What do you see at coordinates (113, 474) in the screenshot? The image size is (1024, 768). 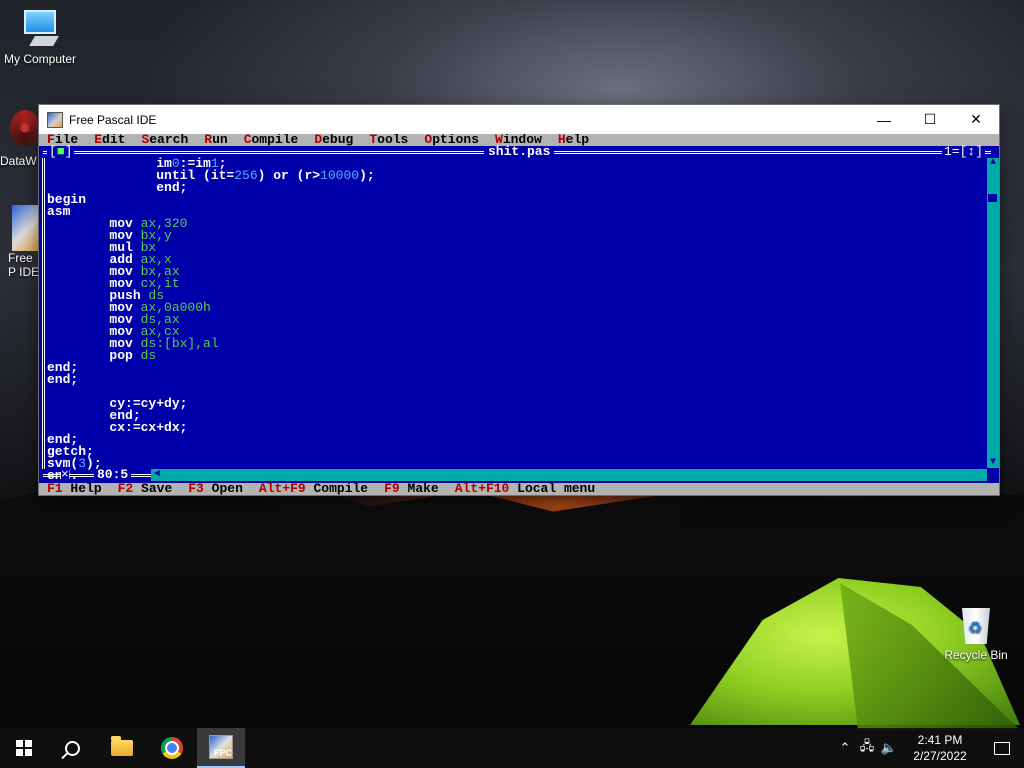 I see `cursor-position: 80:5` at bounding box center [113, 474].